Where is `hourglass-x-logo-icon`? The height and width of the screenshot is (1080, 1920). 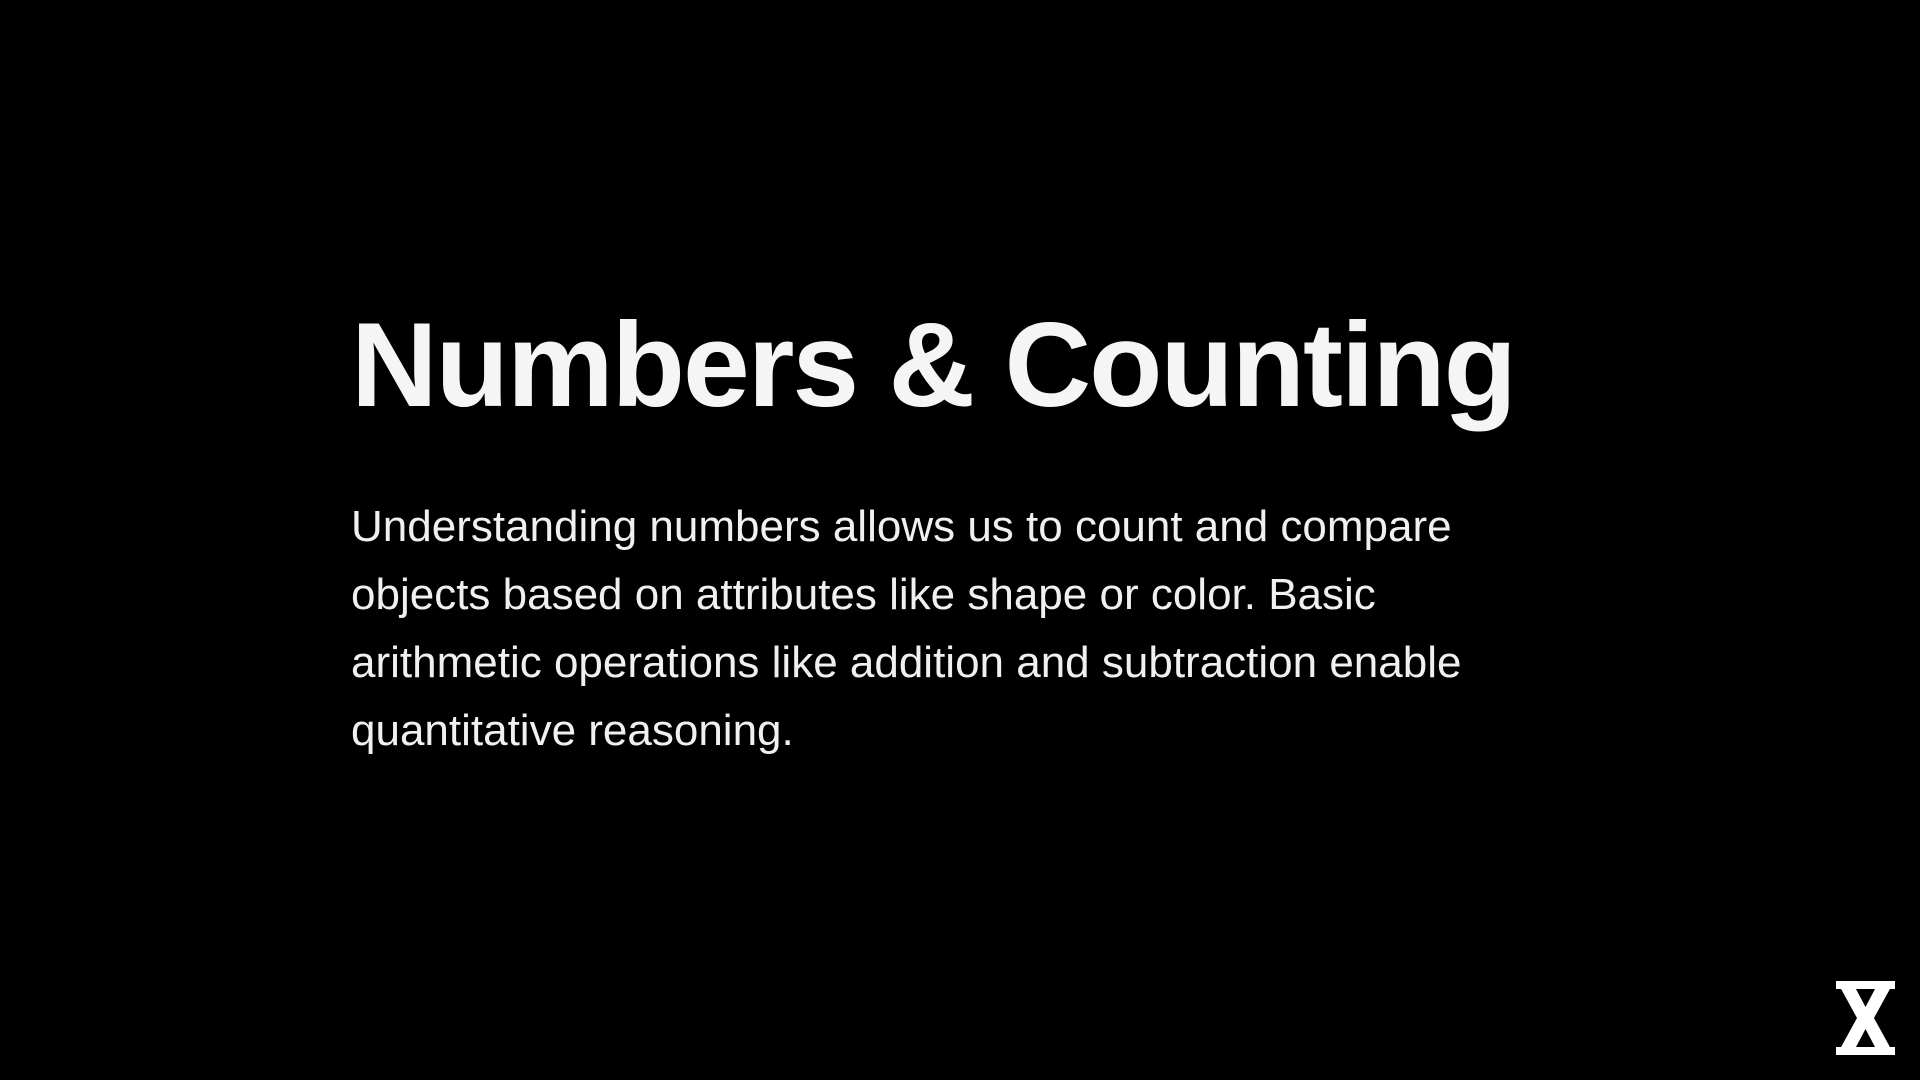 hourglass-x-logo-icon is located at coordinates (1865, 1018).